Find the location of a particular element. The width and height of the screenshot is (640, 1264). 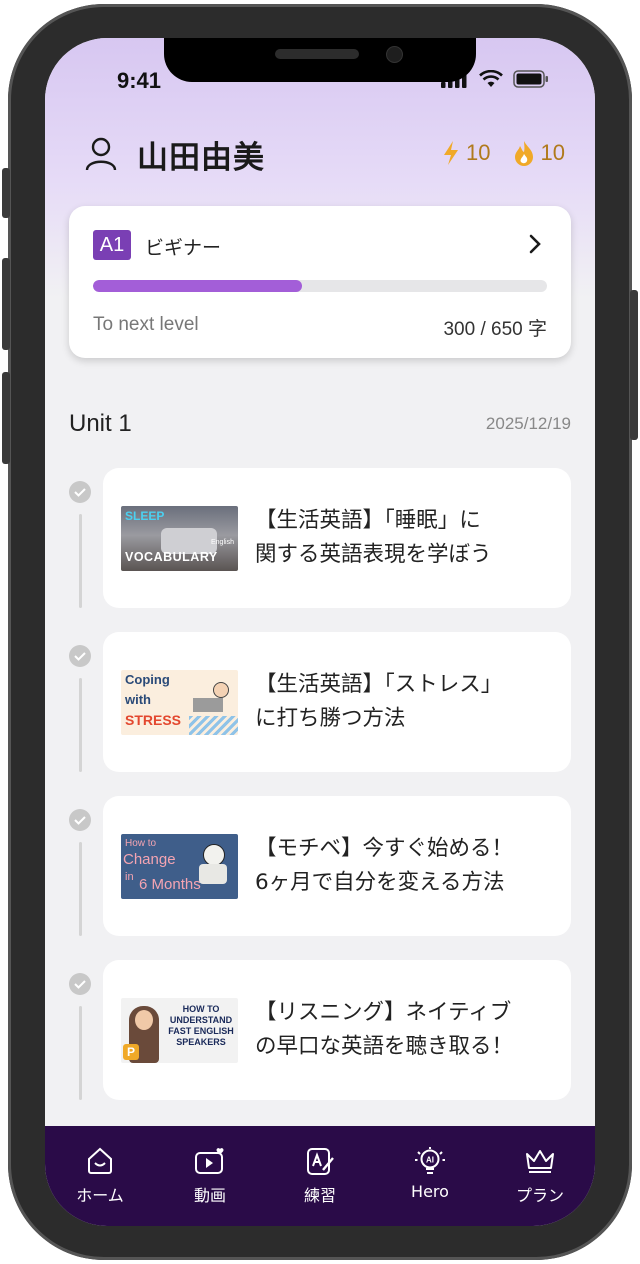

unit-date: 2025/12/19 is located at coordinates (528, 423).